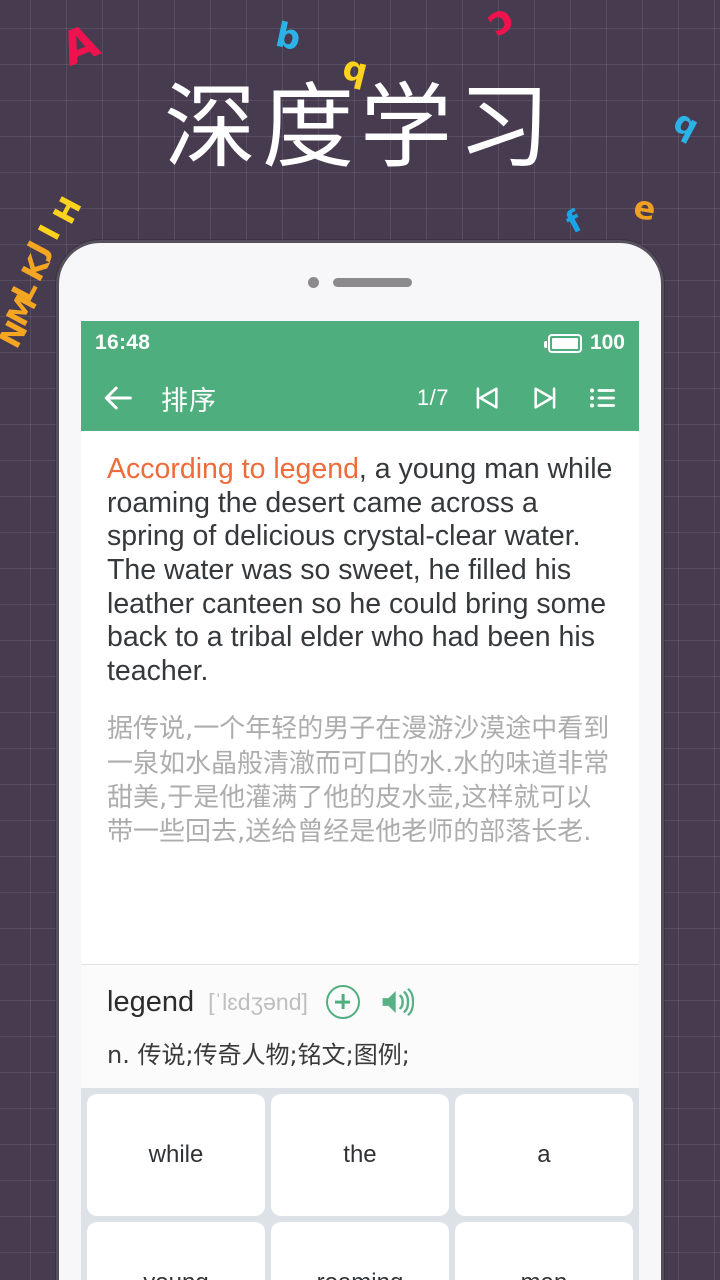 The image size is (720, 1280). What do you see at coordinates (644, 208) in the screenshot?
I see `decorative-letter: e` at bounding box center [644, 208].